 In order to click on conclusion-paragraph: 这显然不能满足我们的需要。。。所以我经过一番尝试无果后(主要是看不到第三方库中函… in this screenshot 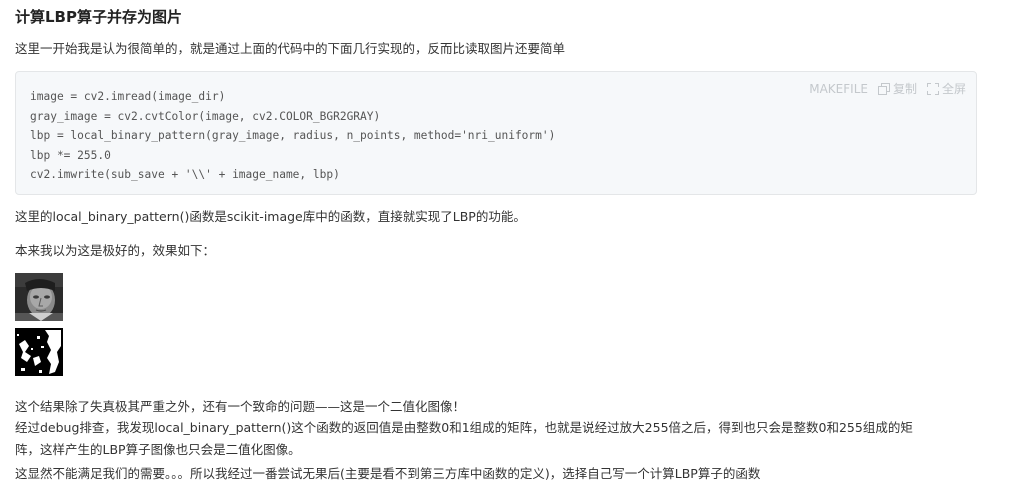, I will do `click(388, 473)`.